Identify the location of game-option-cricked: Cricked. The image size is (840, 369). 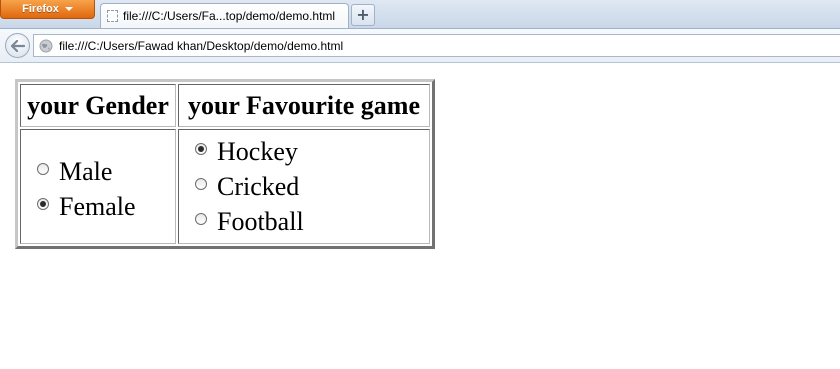
(304, 186).